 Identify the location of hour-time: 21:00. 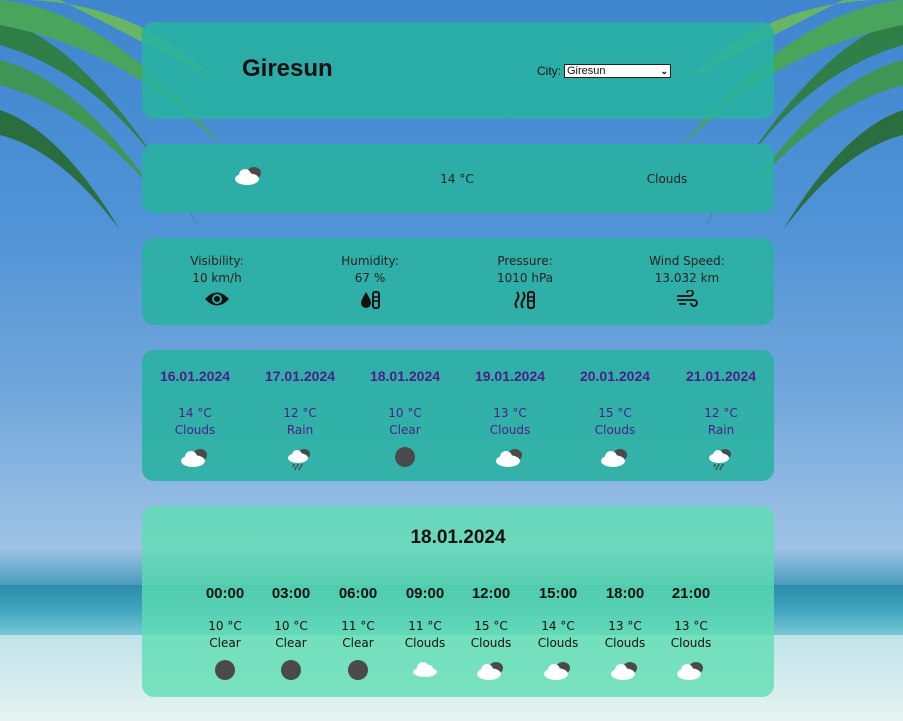
(691, 593).